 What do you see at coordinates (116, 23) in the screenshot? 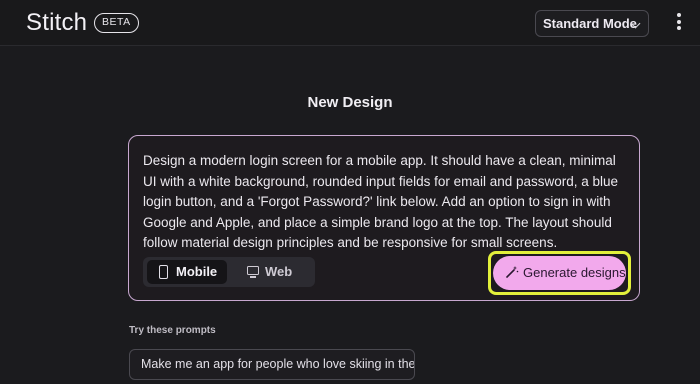
I see `beta-badge: BETA` at bounding box center [116, 23].